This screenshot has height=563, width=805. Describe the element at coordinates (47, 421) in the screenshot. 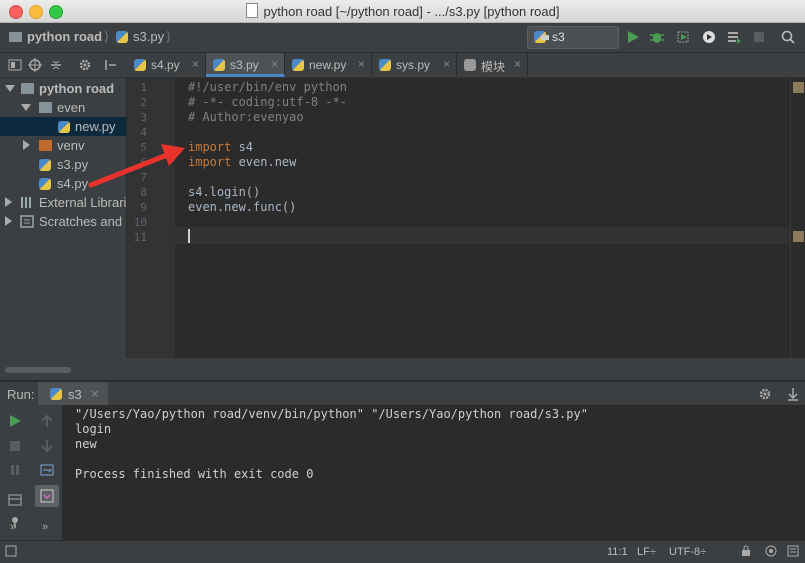

I see `up-arrow-icon` at that location.